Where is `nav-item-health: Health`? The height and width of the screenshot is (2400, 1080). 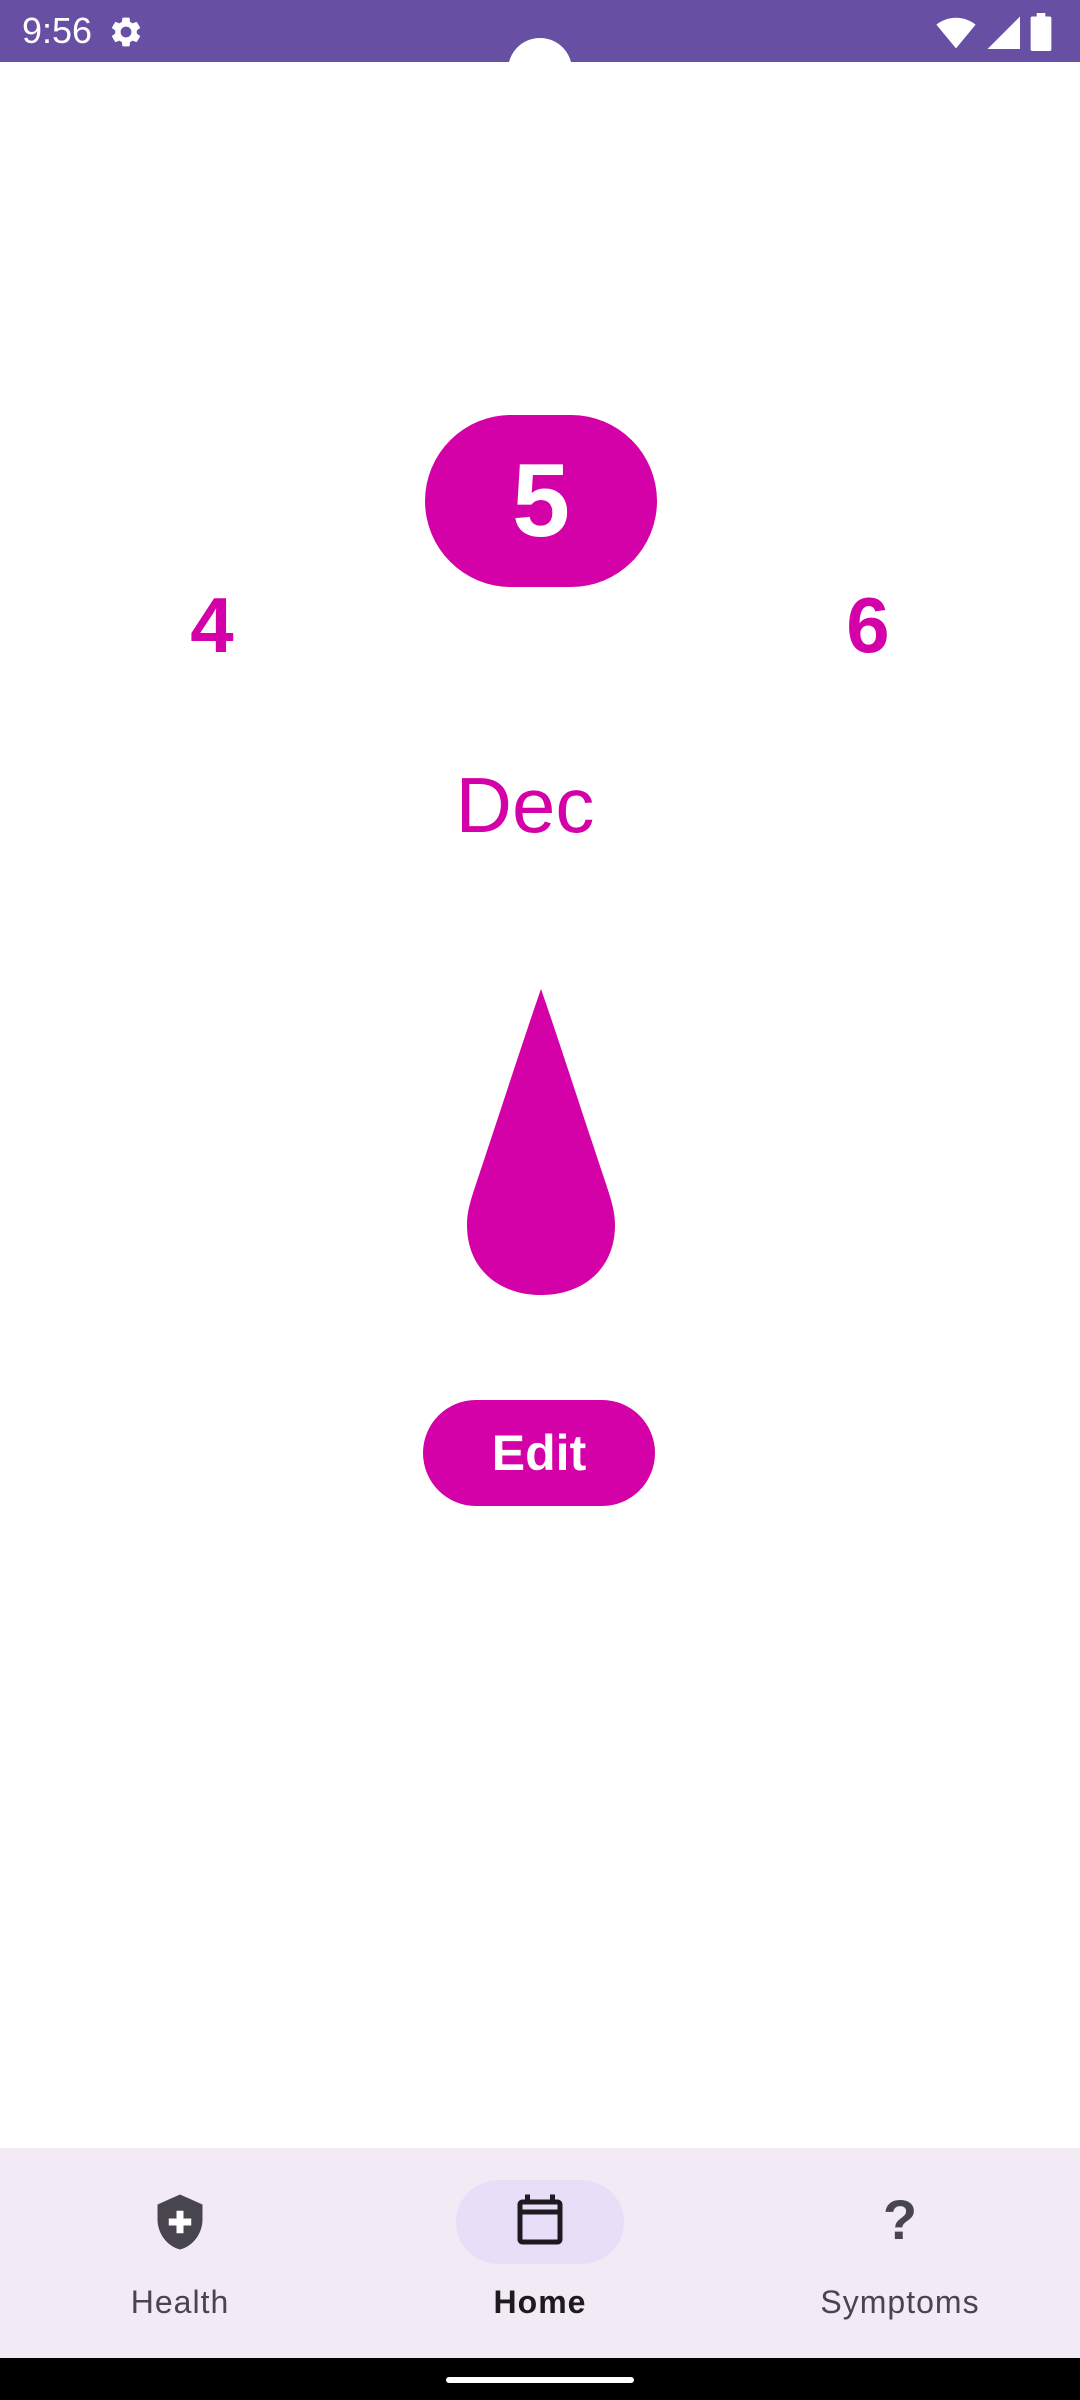 nav-item-health: Health is located at coordinates (180, 2253).